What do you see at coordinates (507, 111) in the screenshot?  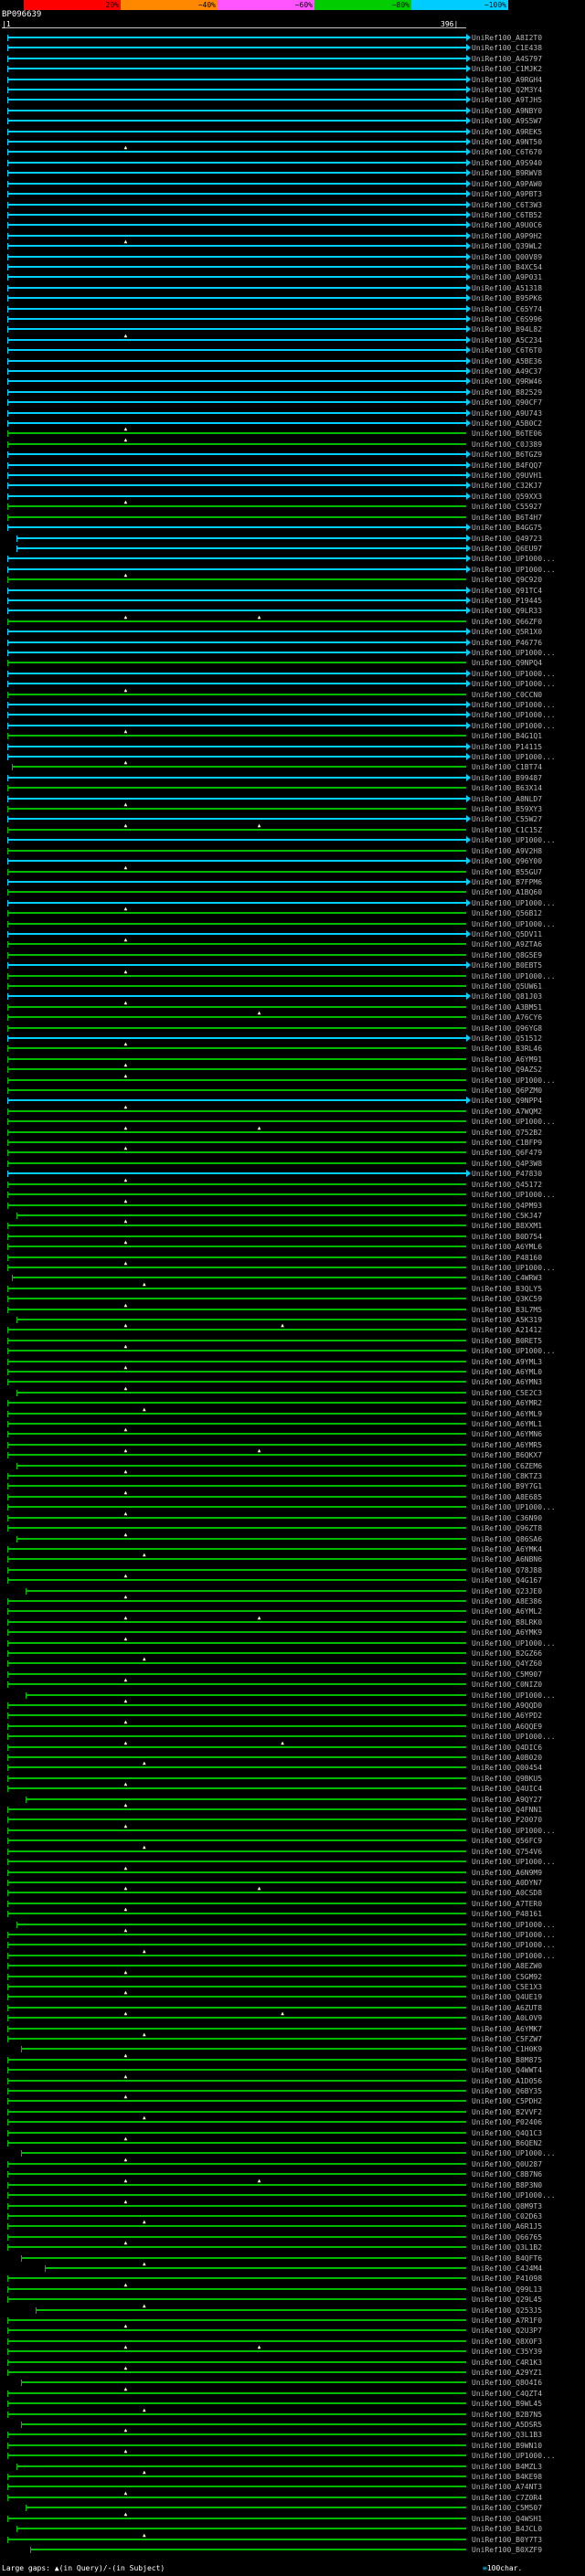 I see `subject-label: UniRef100_A9NBY0` at bounding box center [507, 111].